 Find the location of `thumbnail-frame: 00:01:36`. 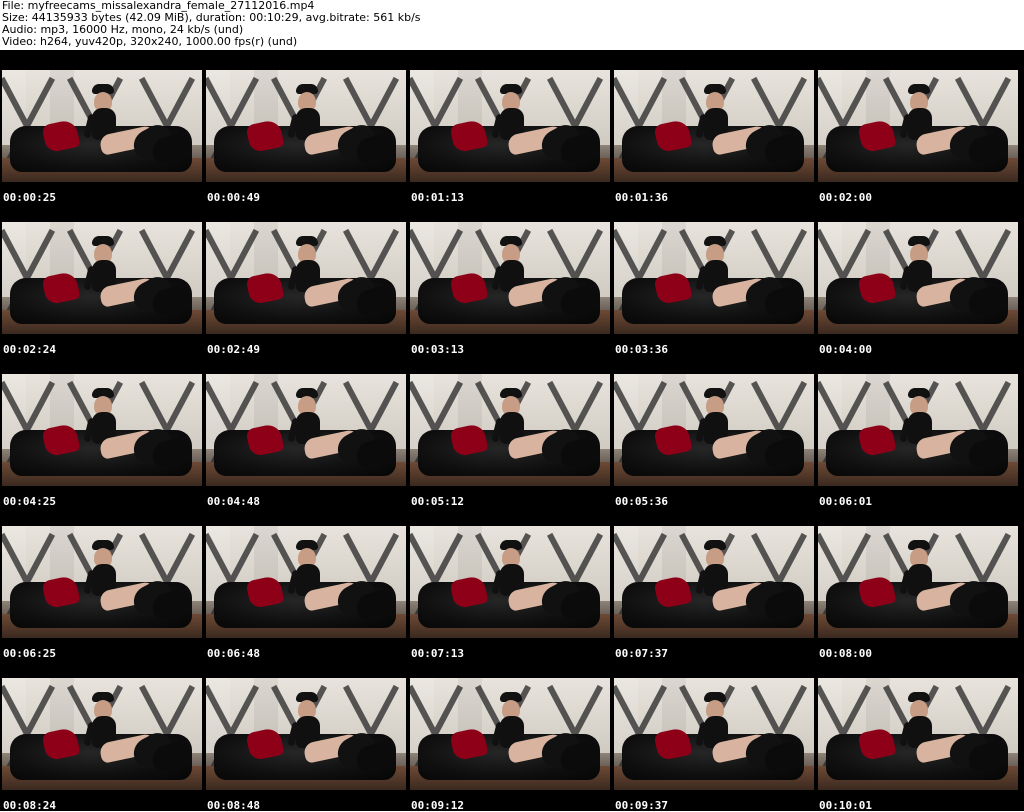

thumbnail-frame: 00:01:36 is located at coordinates (713, 126).